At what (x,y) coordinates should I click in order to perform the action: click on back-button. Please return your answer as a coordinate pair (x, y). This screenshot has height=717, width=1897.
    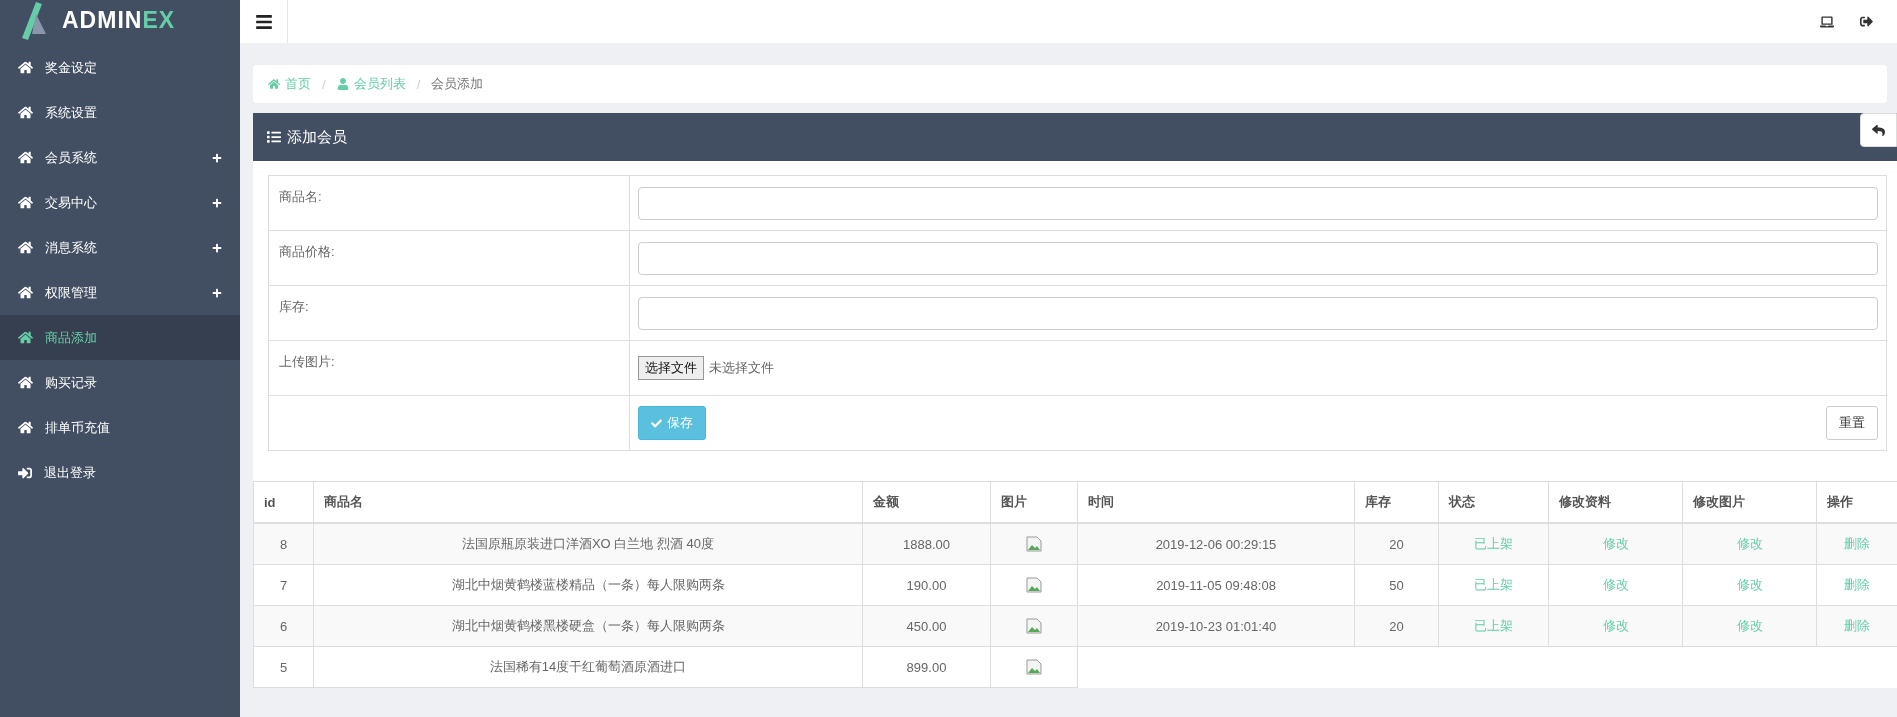
    Looking at the image, I should click on (1878, 130).